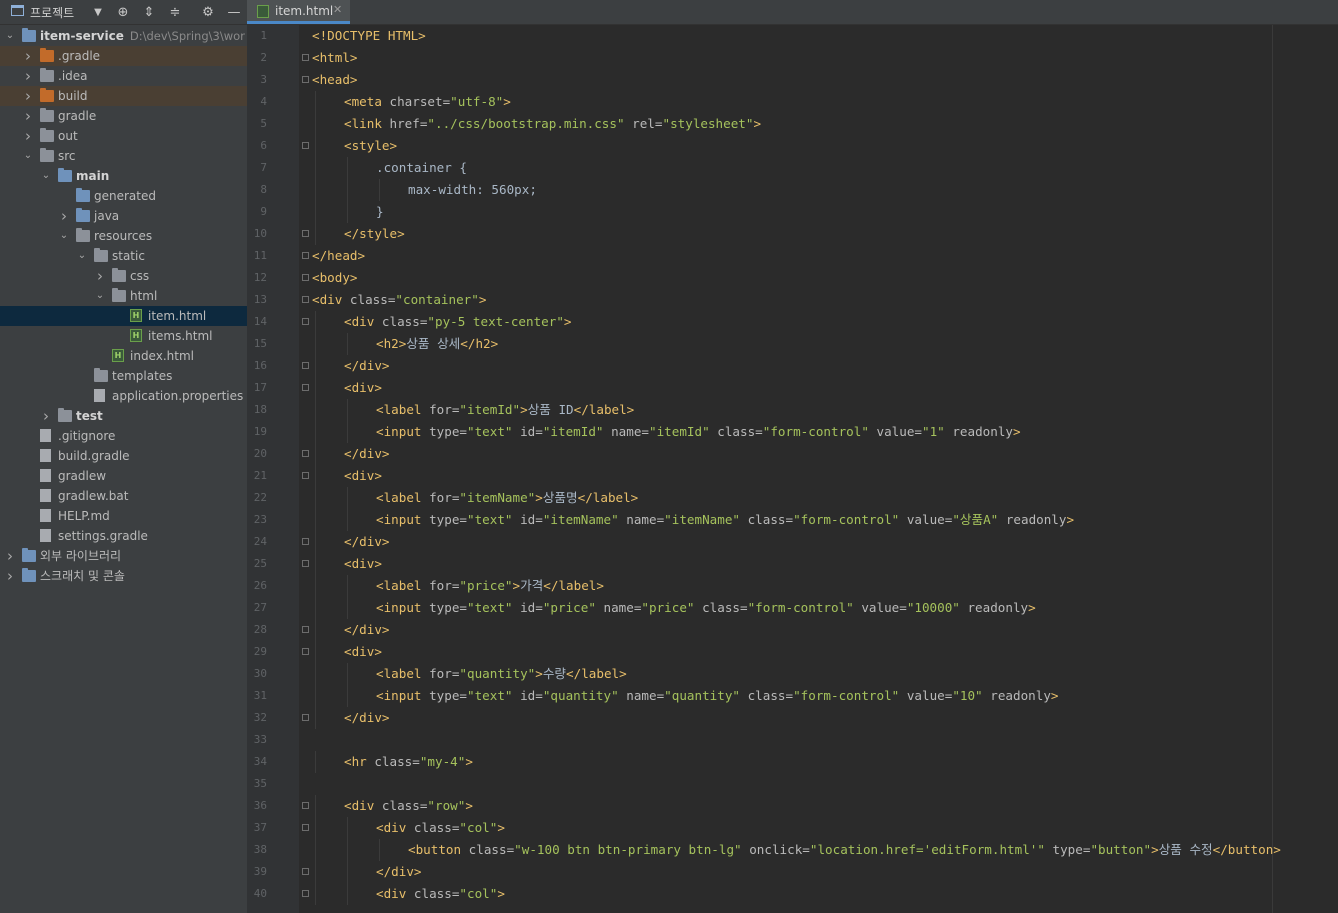  I want to click on tree-item: ⌄ static, so click(123, 256).